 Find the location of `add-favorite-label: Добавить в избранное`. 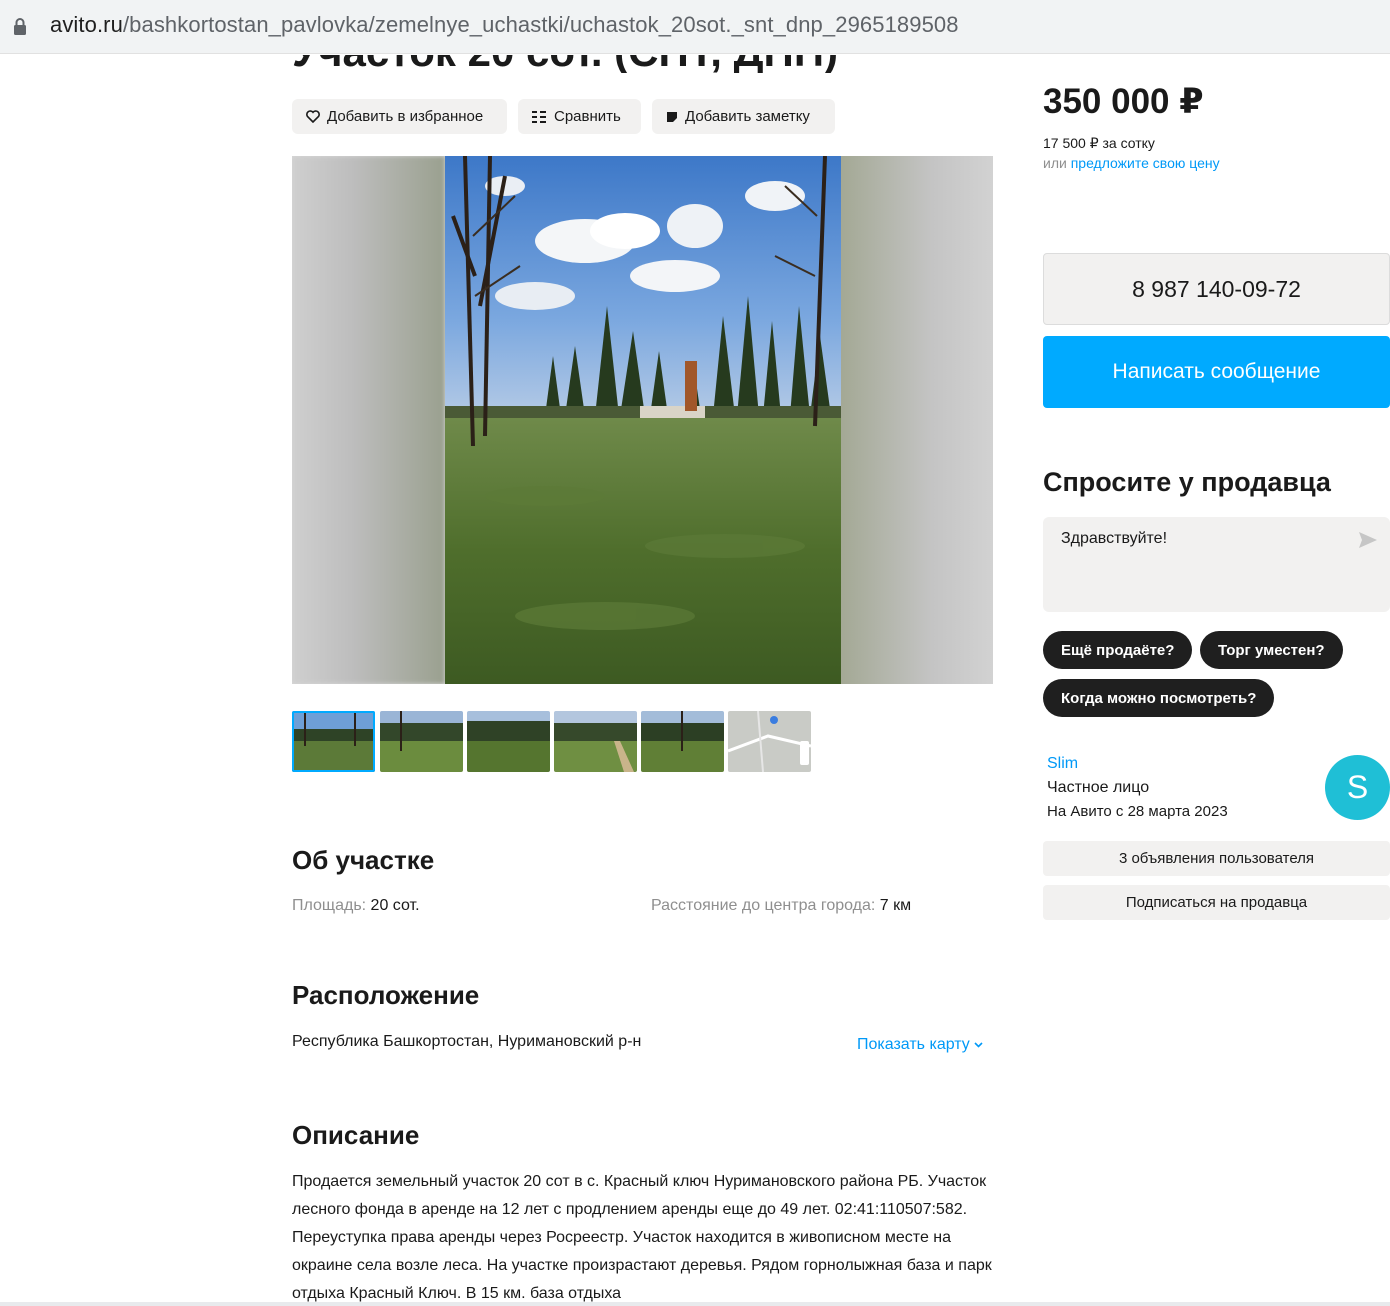

add-favorite-label: Добавить в избранное is located at coordinates (405, 116).